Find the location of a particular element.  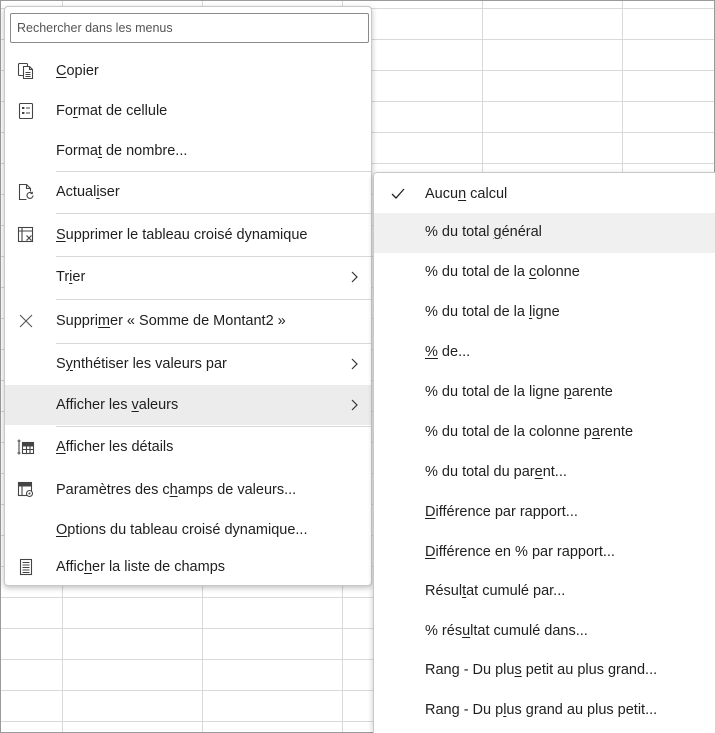

submenu-item-label: % du total de la ligne parente is located at coordinates (519, 392).